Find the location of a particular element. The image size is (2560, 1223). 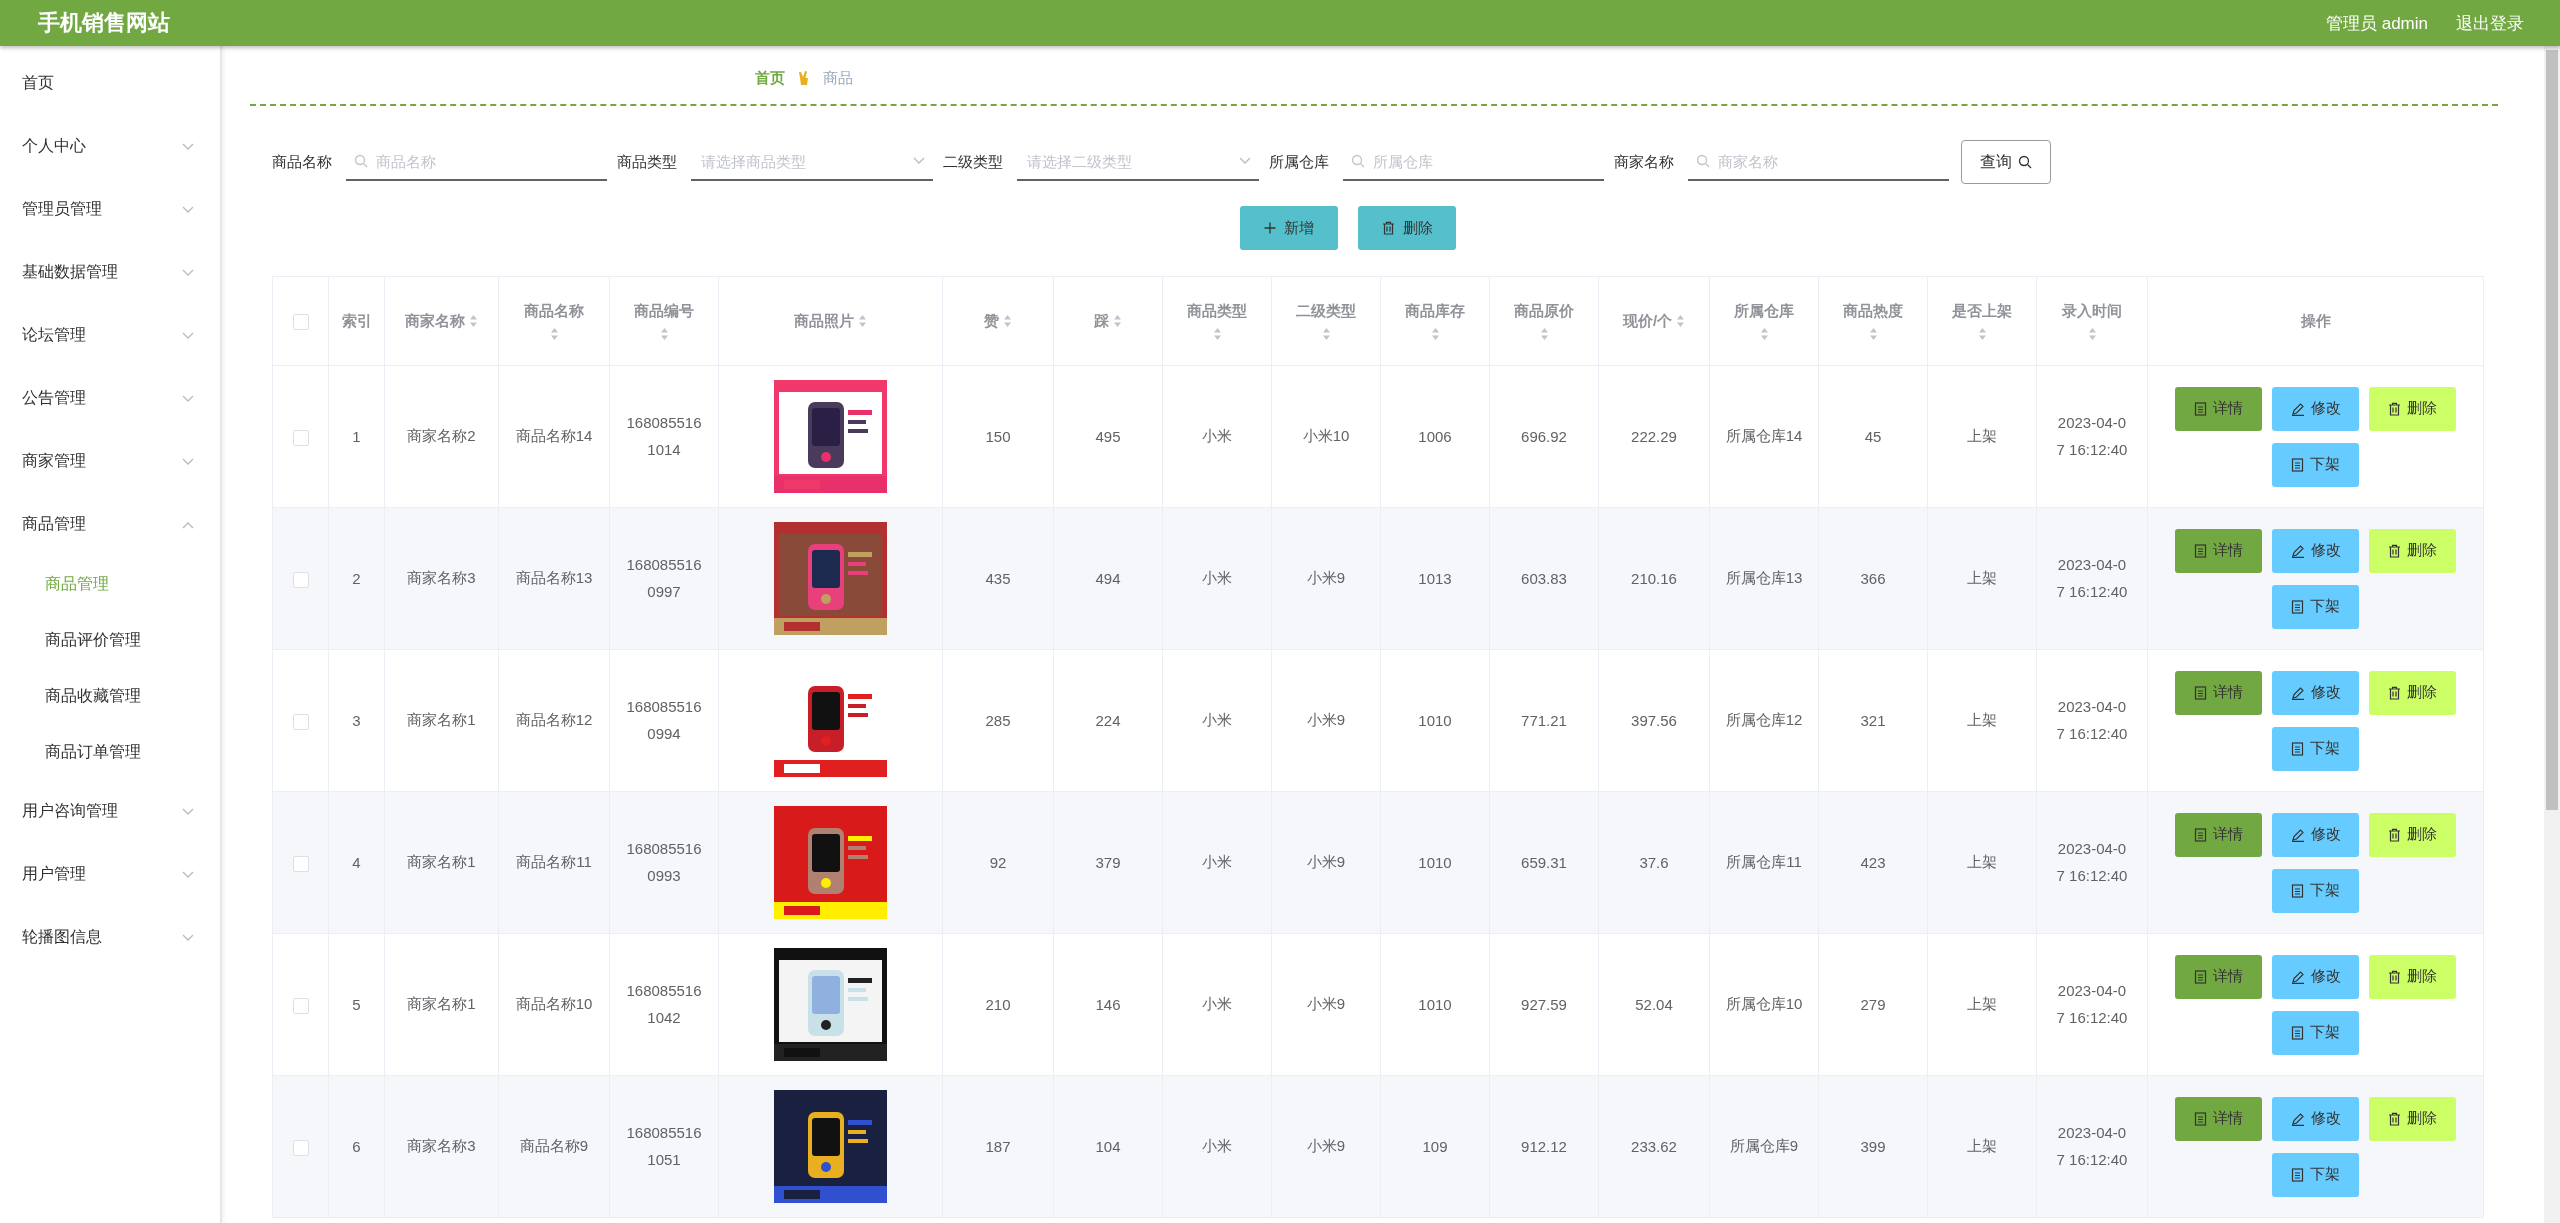

table-cell: 912.12 is located at coordinates (1544, 1146).